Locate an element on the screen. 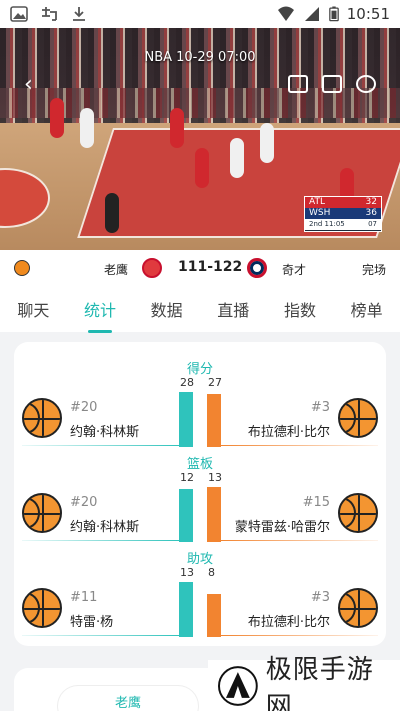 The image size is (400, 711). right-value: 27 is located at coordinates (215, 382).